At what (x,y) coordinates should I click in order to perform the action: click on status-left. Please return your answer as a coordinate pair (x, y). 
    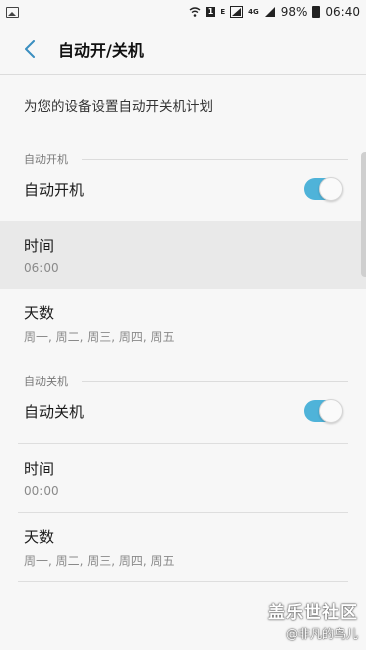
    Looking at the image, I should click on (12, 12).